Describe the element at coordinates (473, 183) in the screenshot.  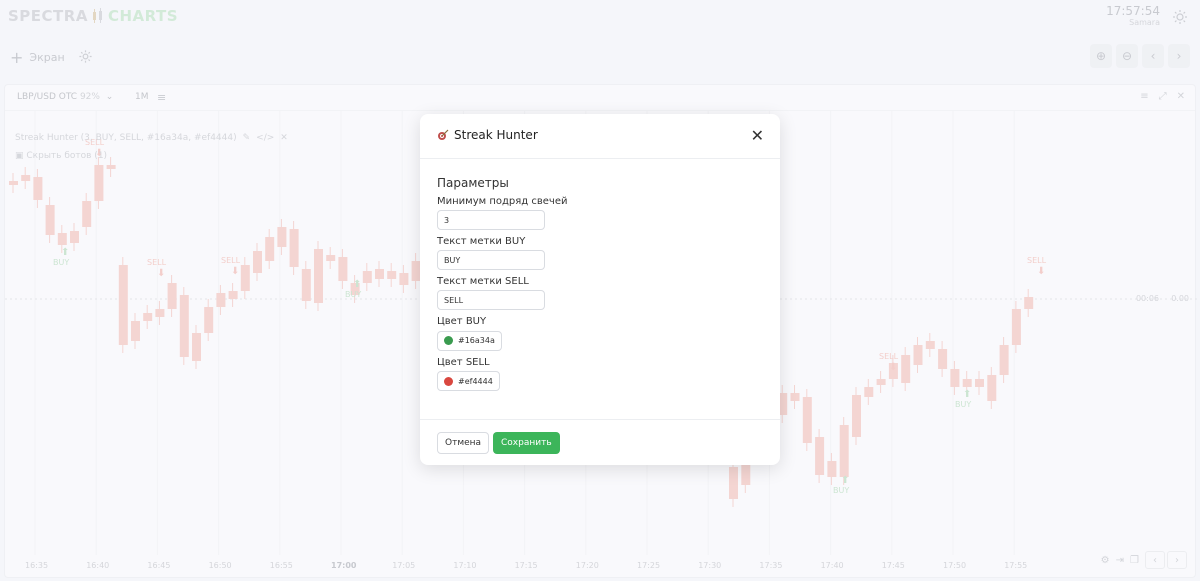
I see `section-title: Параметры` at that location.